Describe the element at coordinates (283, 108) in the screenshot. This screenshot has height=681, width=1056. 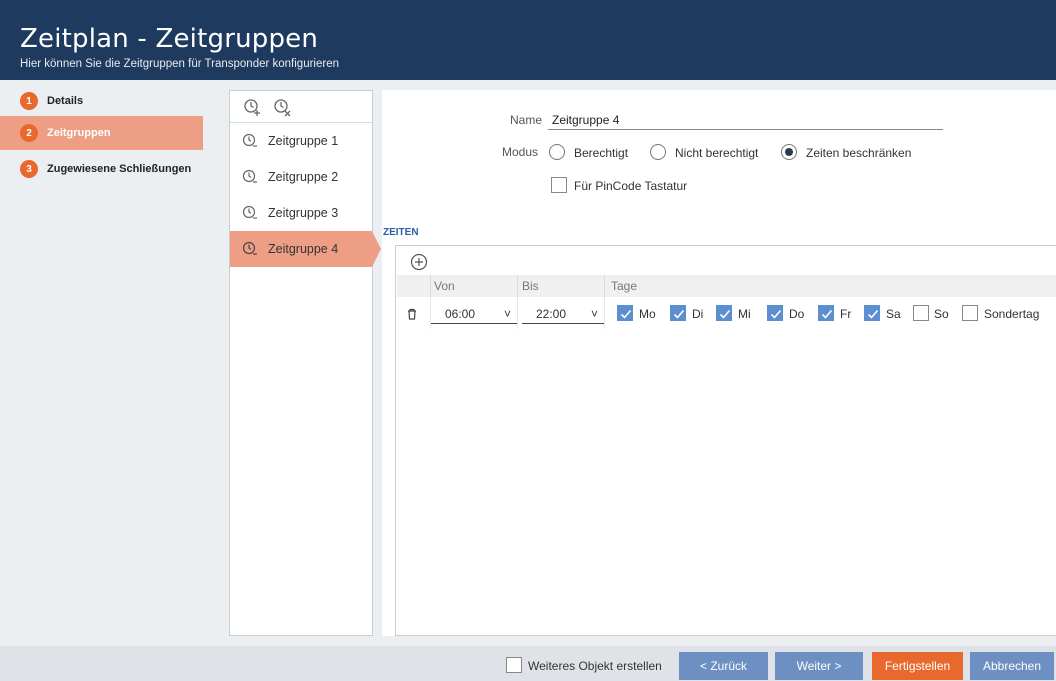
I see `delete-time-group-icon` at that location.